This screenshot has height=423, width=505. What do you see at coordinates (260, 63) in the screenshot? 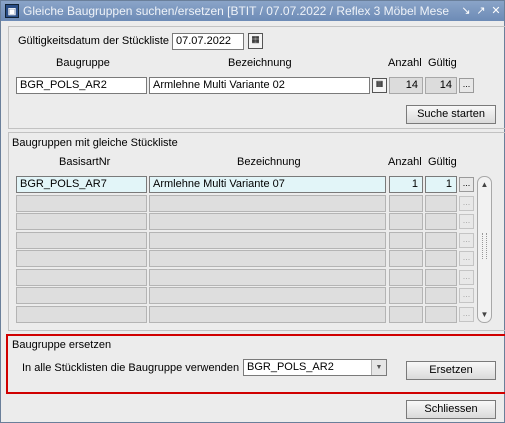
I see `header-bezeichnung: Bezeichnung` at bounding box center [260, 63].